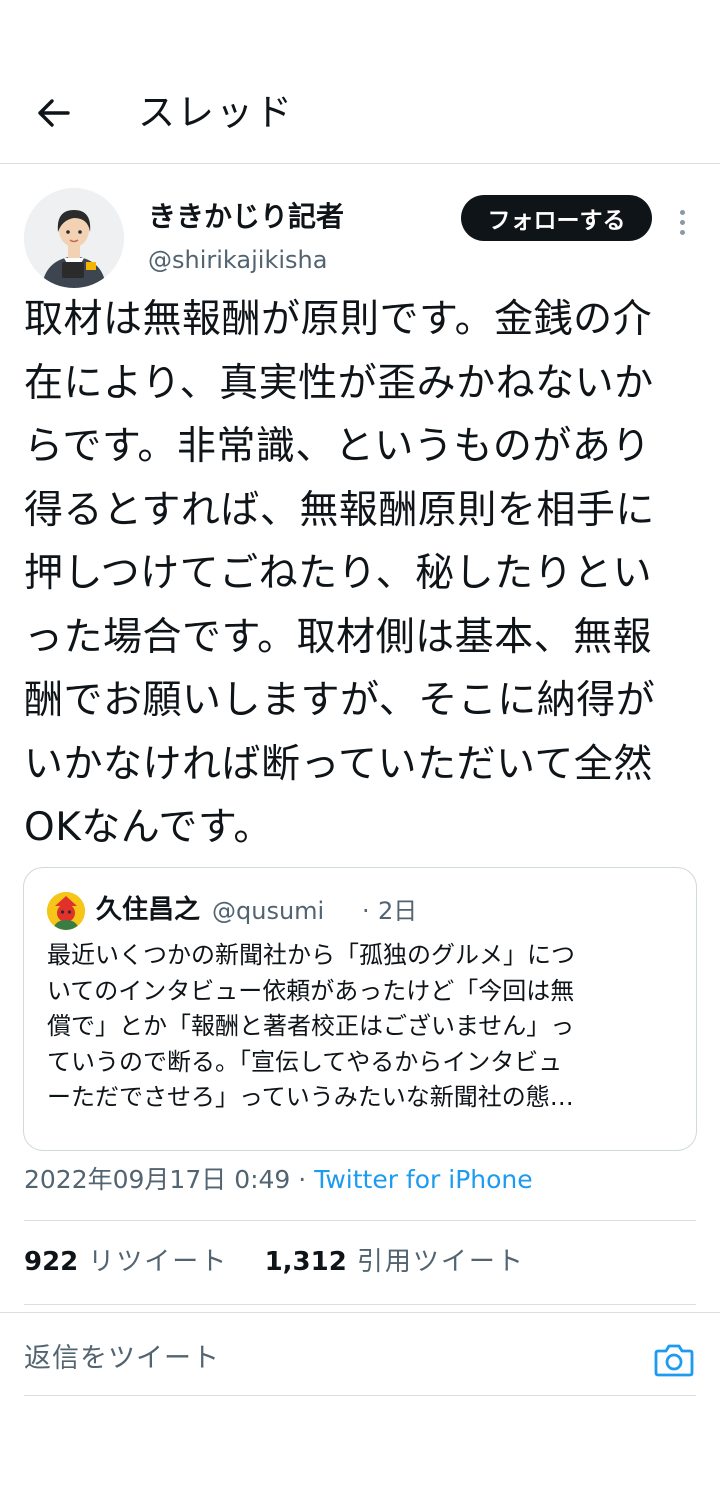  I want to click on author-handle: @shirikajikisha, so click(238, 260).